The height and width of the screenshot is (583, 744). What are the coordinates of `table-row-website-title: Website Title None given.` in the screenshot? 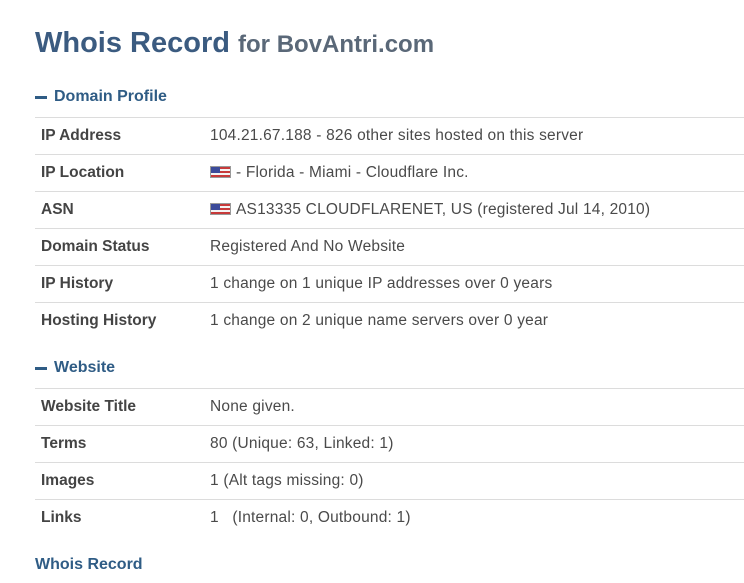 It's located at (389, 407).